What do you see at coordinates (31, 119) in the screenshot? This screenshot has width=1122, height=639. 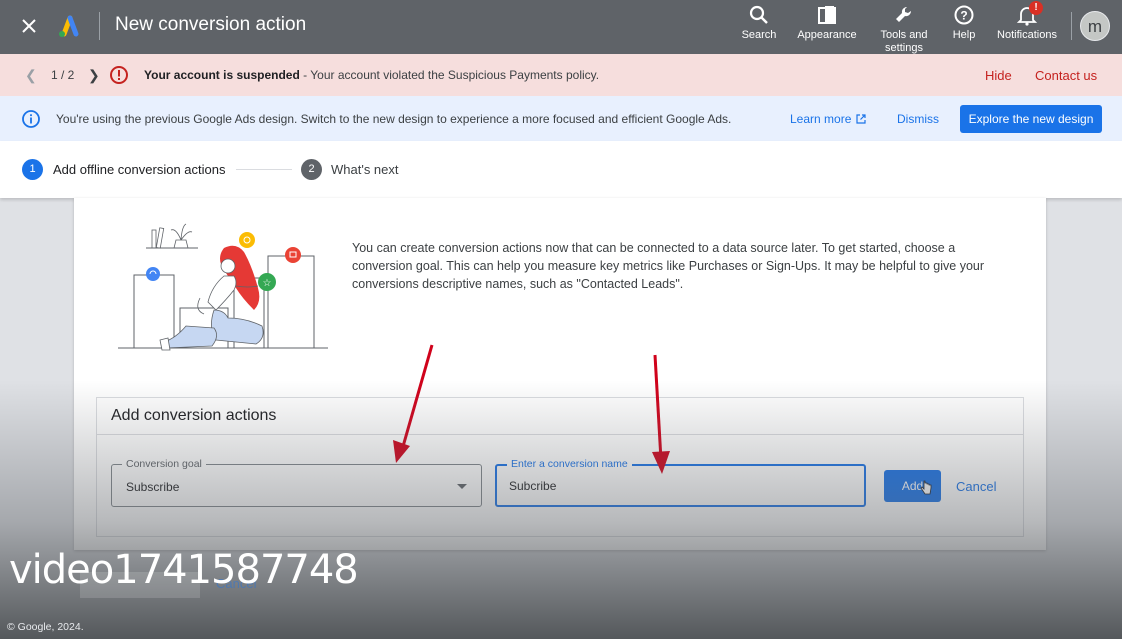 I see `info-icon` at bounding box center [31, 119].